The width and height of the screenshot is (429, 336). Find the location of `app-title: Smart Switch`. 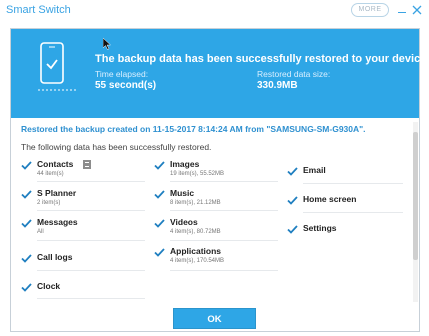

app-title: Smart Switch is located at coordinates (38, 10).